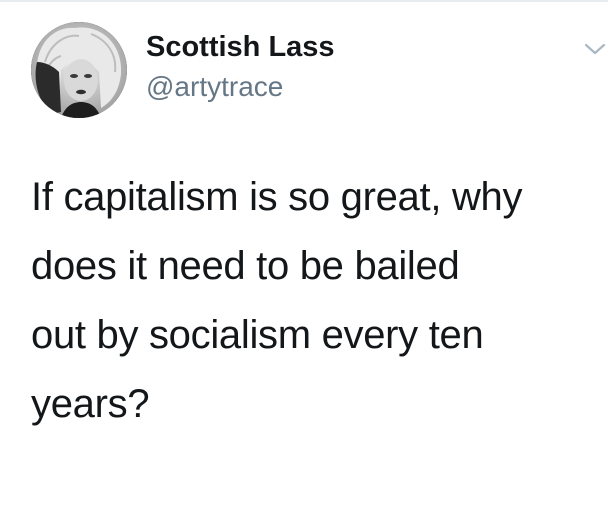  What do you see at coordinates (304, 1) in the screenshot?
I see `top-divider` at bounding box center [304, 1].